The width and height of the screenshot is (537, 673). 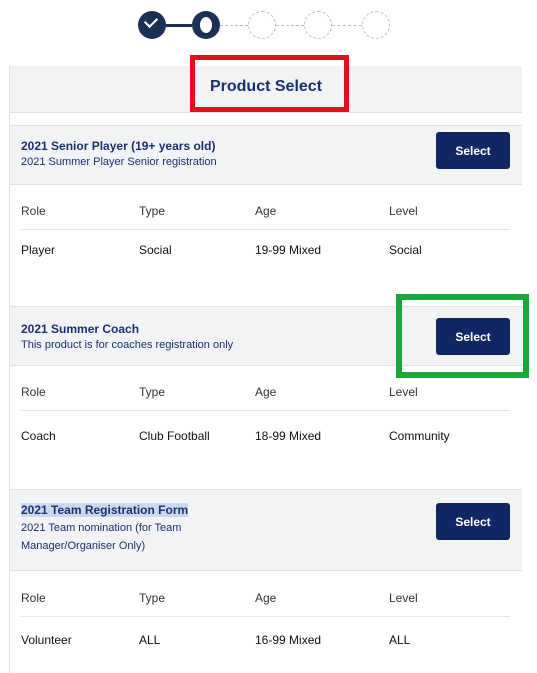 What do you see at coordinates (118, 146) in the screenshot?
I see `product-name: 2021 Senior Player (19+ years old)` at bounding box center [118, 146].